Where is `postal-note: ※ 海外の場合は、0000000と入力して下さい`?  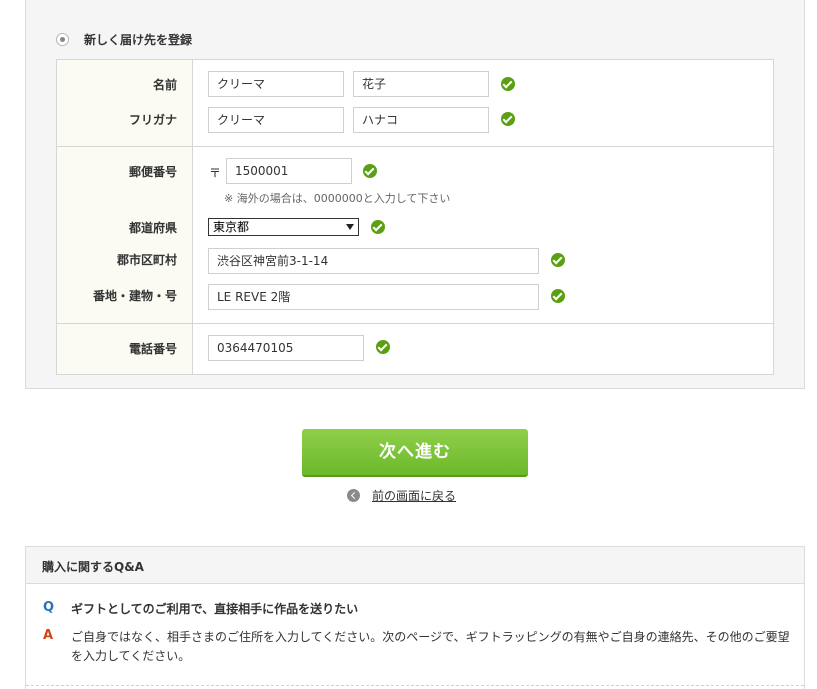
postal-note: ※ 海外の場合は、0000000と入力して下さい is located at coordinates (337, 198).